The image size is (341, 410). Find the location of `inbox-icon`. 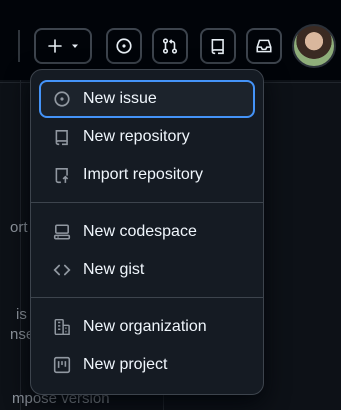

inbox-icon is located at coordinates (264, 46).